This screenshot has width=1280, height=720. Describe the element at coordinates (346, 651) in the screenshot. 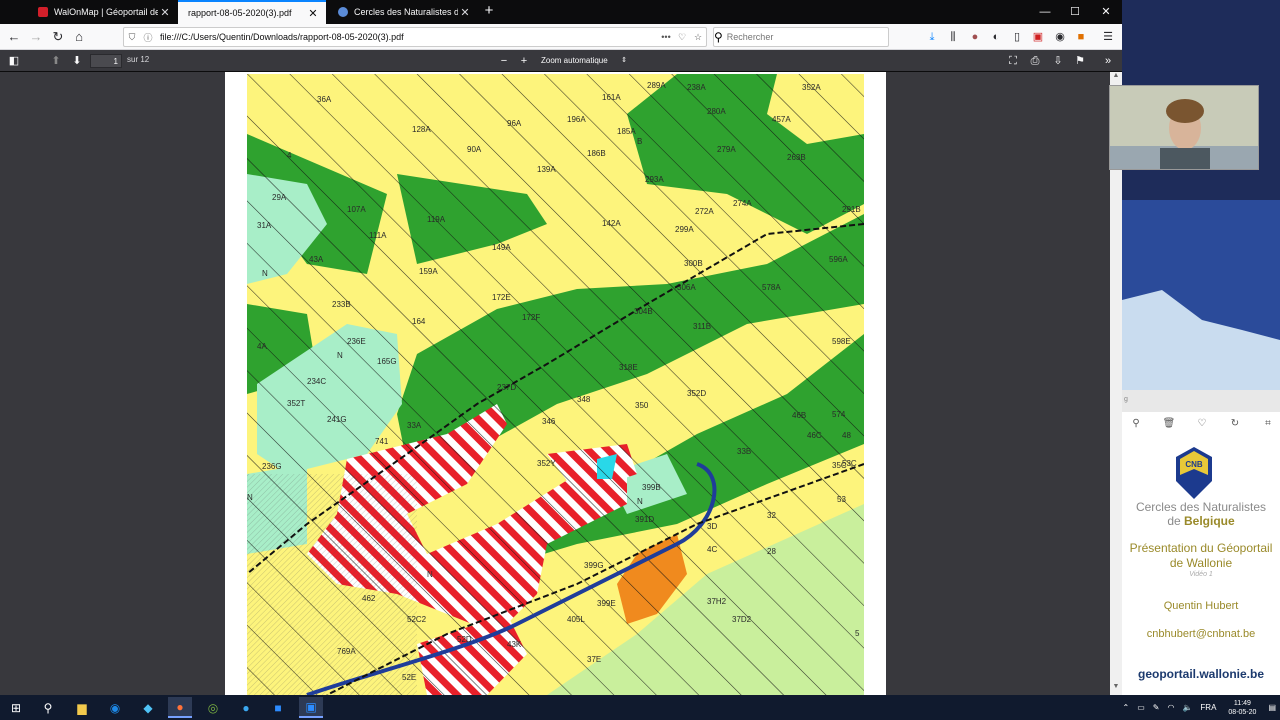

I see `parcel-label: 769A` at that location.